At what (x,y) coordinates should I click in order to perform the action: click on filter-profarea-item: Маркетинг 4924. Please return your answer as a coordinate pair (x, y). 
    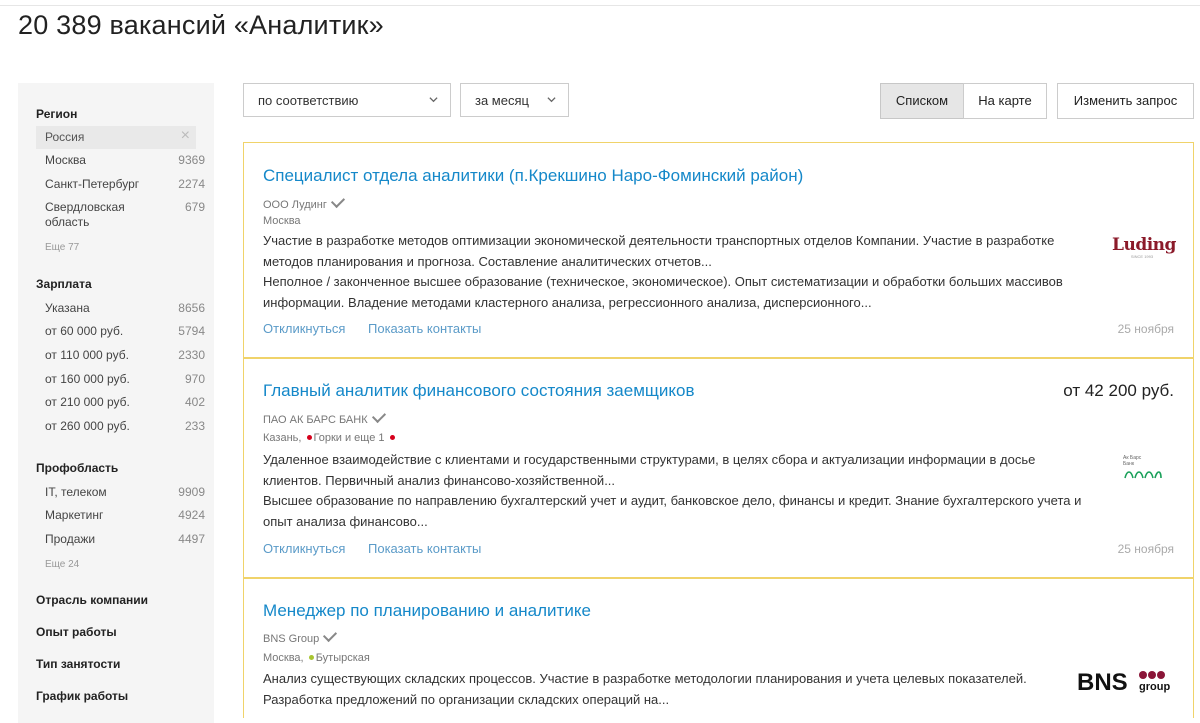
    Looking at the image, I should click on (120, 515).